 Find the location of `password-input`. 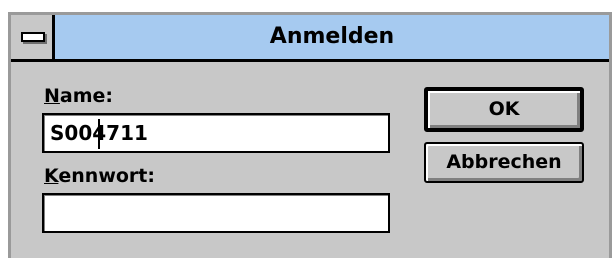

password-input is located at coordinates (216, 213).